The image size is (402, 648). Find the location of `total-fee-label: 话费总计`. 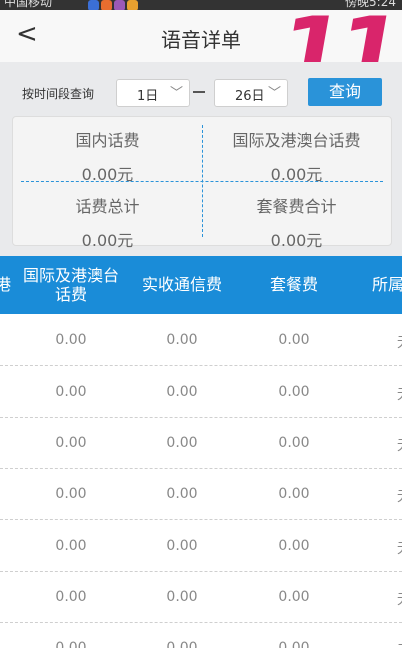

total-fee-label: 话费总计 is located at coordinates (107, 206).